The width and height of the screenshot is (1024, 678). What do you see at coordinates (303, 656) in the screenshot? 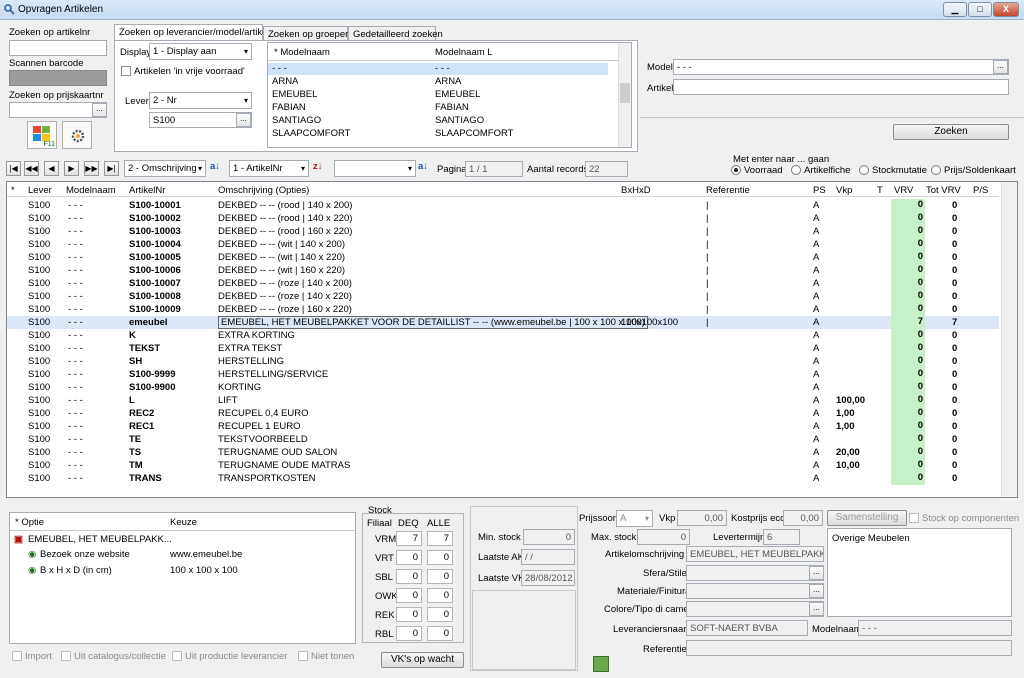
I see `niet-tonen-checkbox` at bounding box center [303, 656].